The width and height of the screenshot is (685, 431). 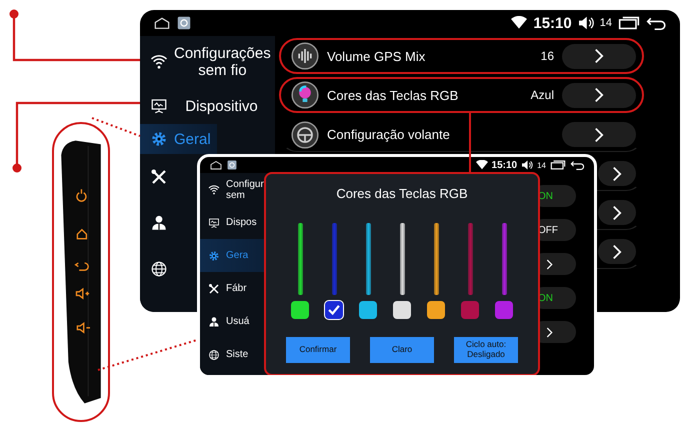 I want to click on dialog-button: Ciclo auto: Desligado, so click(x=486, y=350).